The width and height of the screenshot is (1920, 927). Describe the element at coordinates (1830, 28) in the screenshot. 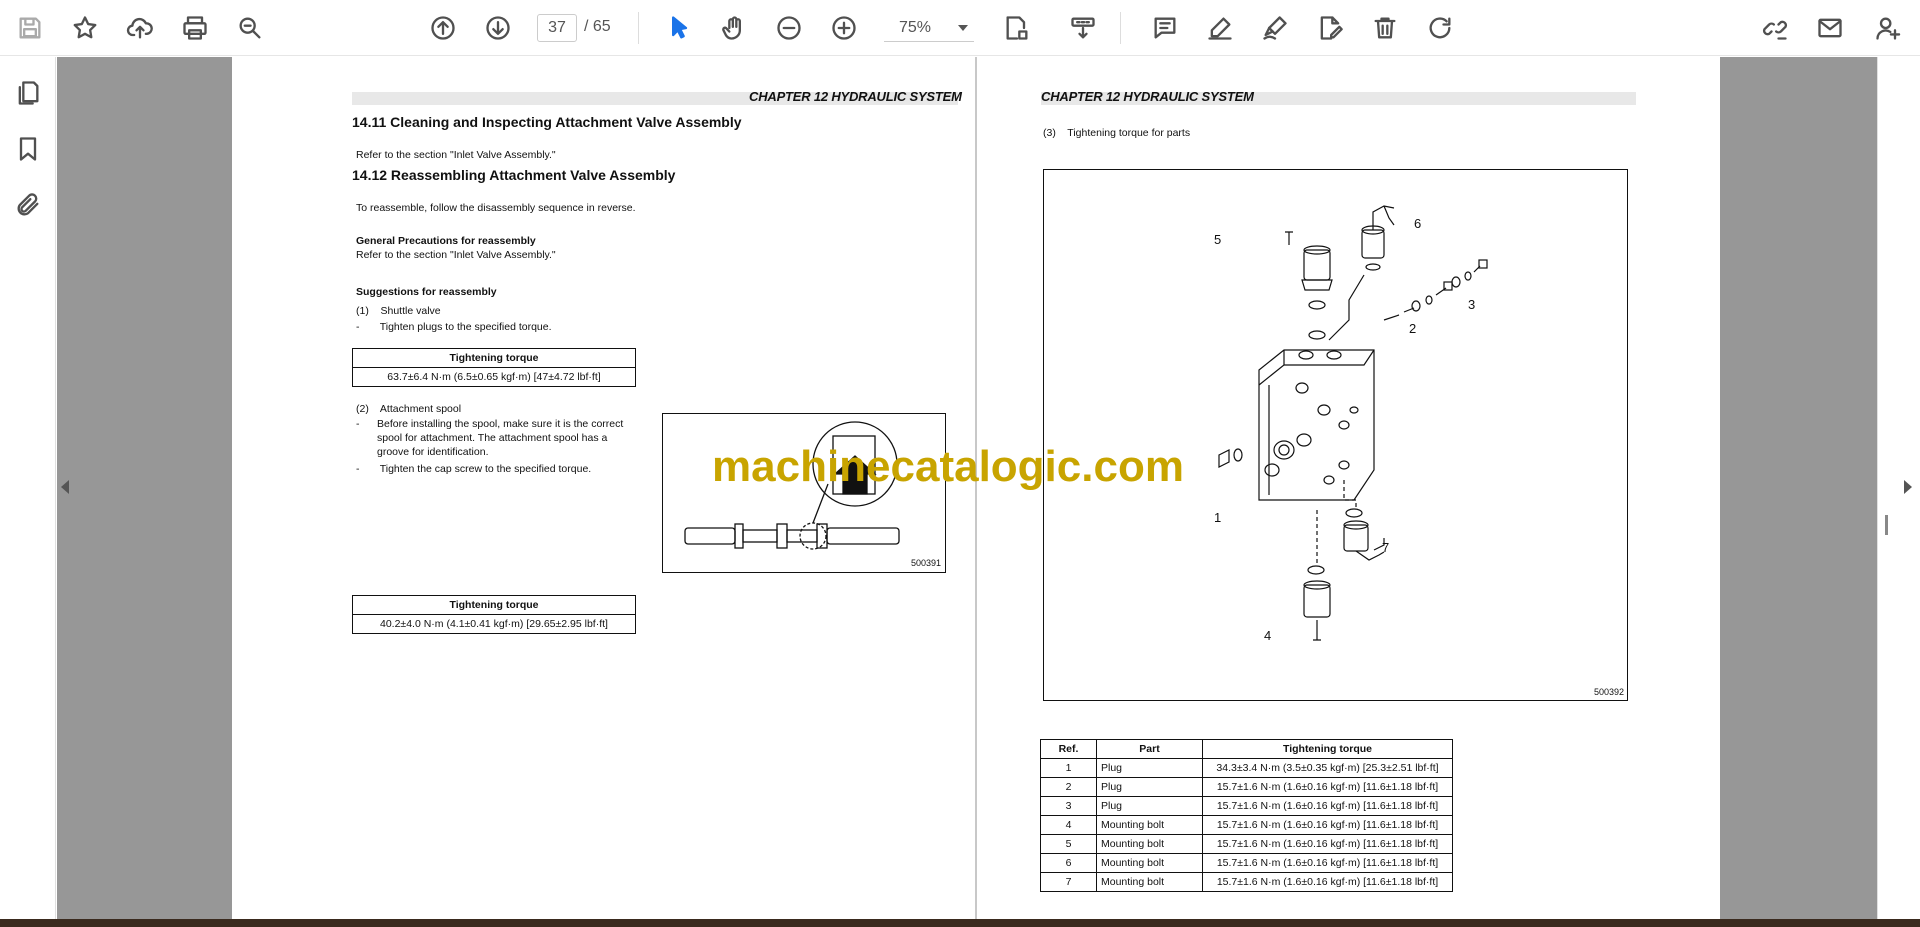

I see `mail-icon` at that location.